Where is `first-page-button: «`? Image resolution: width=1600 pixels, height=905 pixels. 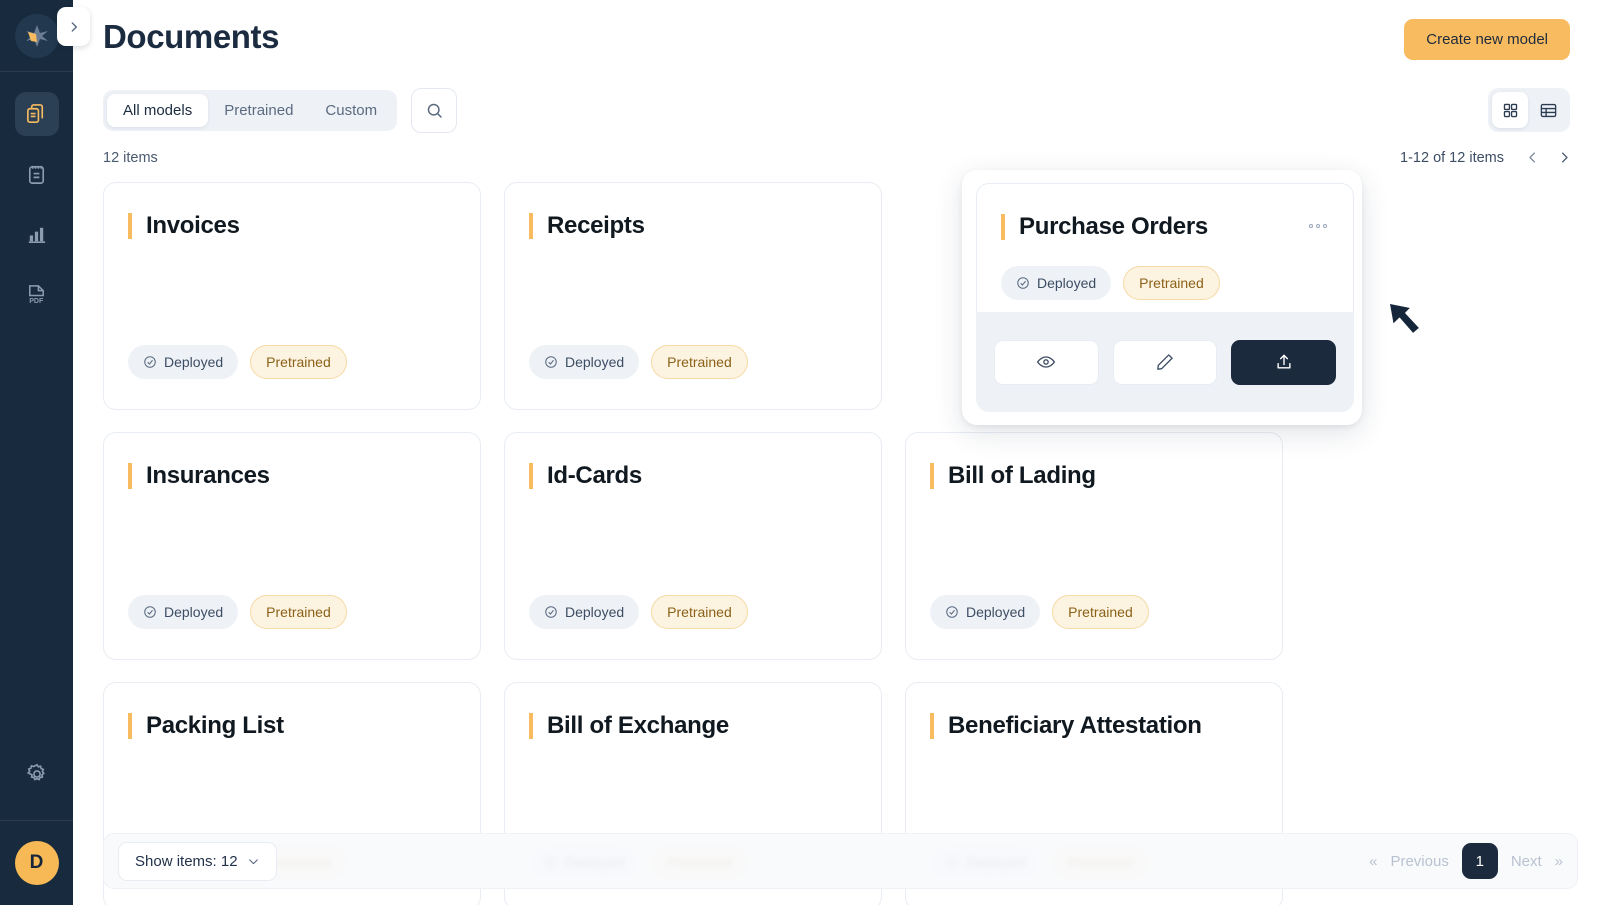
first-page-button: « is located at coordinates (1373, 861).